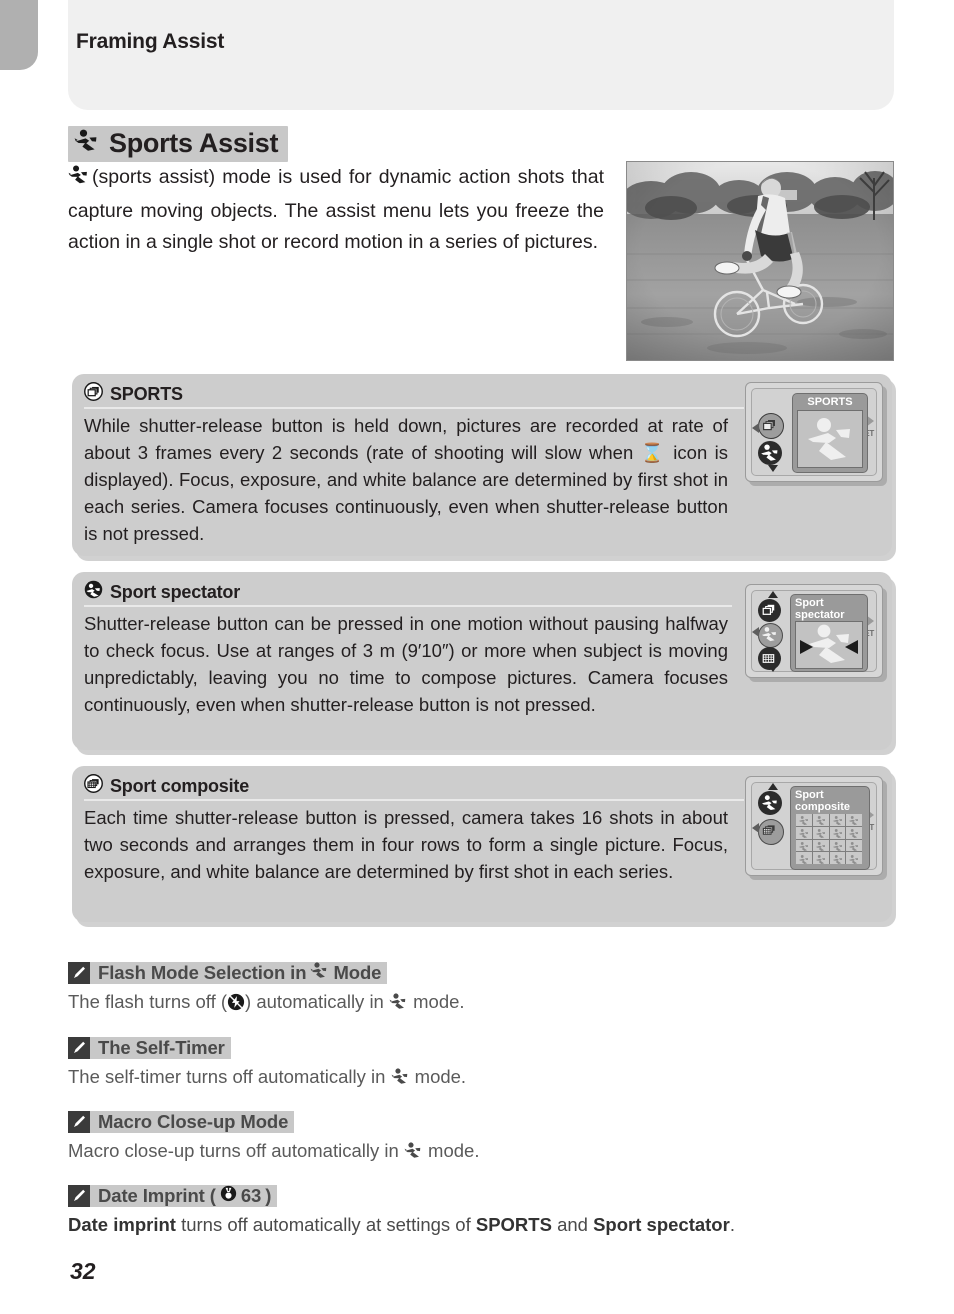 The width and height of the screenshot is (954, 1314). I want to click on section-heading: Sports Assist, so click(178, 144).